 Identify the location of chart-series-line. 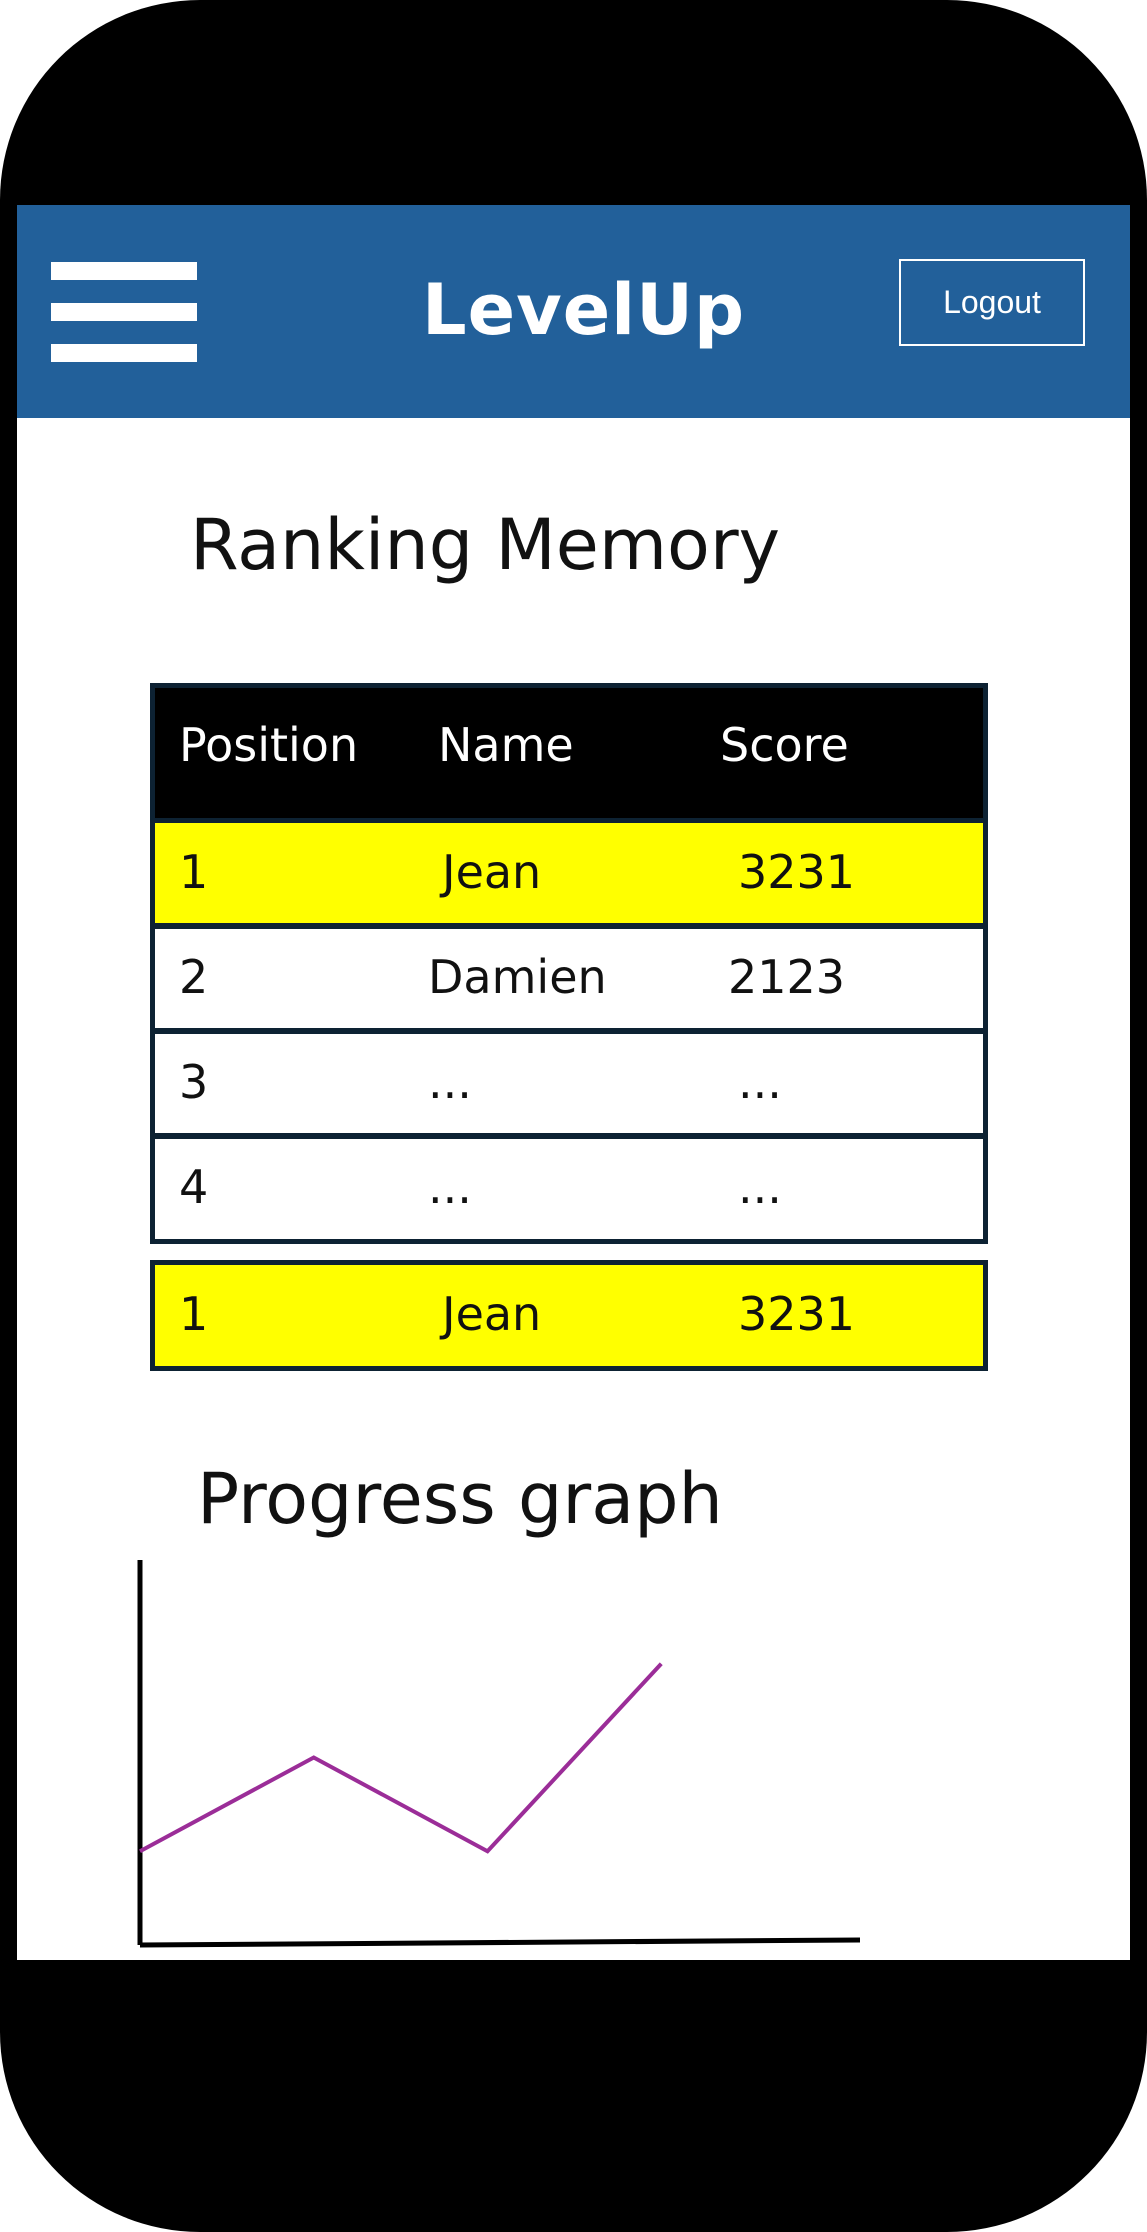
(401, 1758).